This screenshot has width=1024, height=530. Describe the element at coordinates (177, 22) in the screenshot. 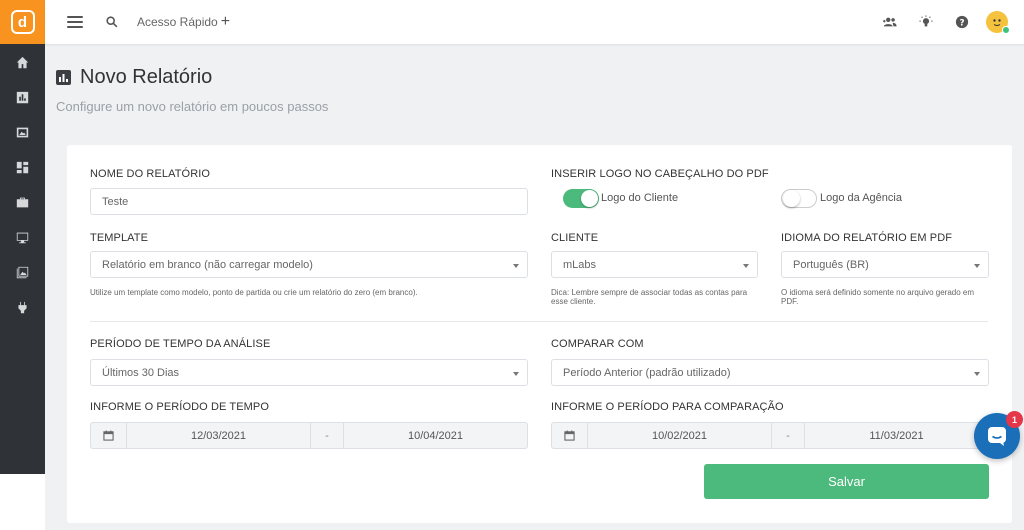

I see `quick-access-label: Acesso Rápido` at that location.